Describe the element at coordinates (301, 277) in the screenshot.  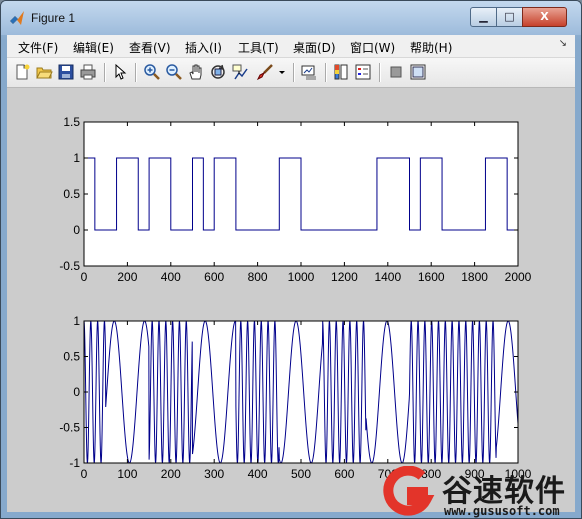
I see `x-tick-label: 1000` at that location.